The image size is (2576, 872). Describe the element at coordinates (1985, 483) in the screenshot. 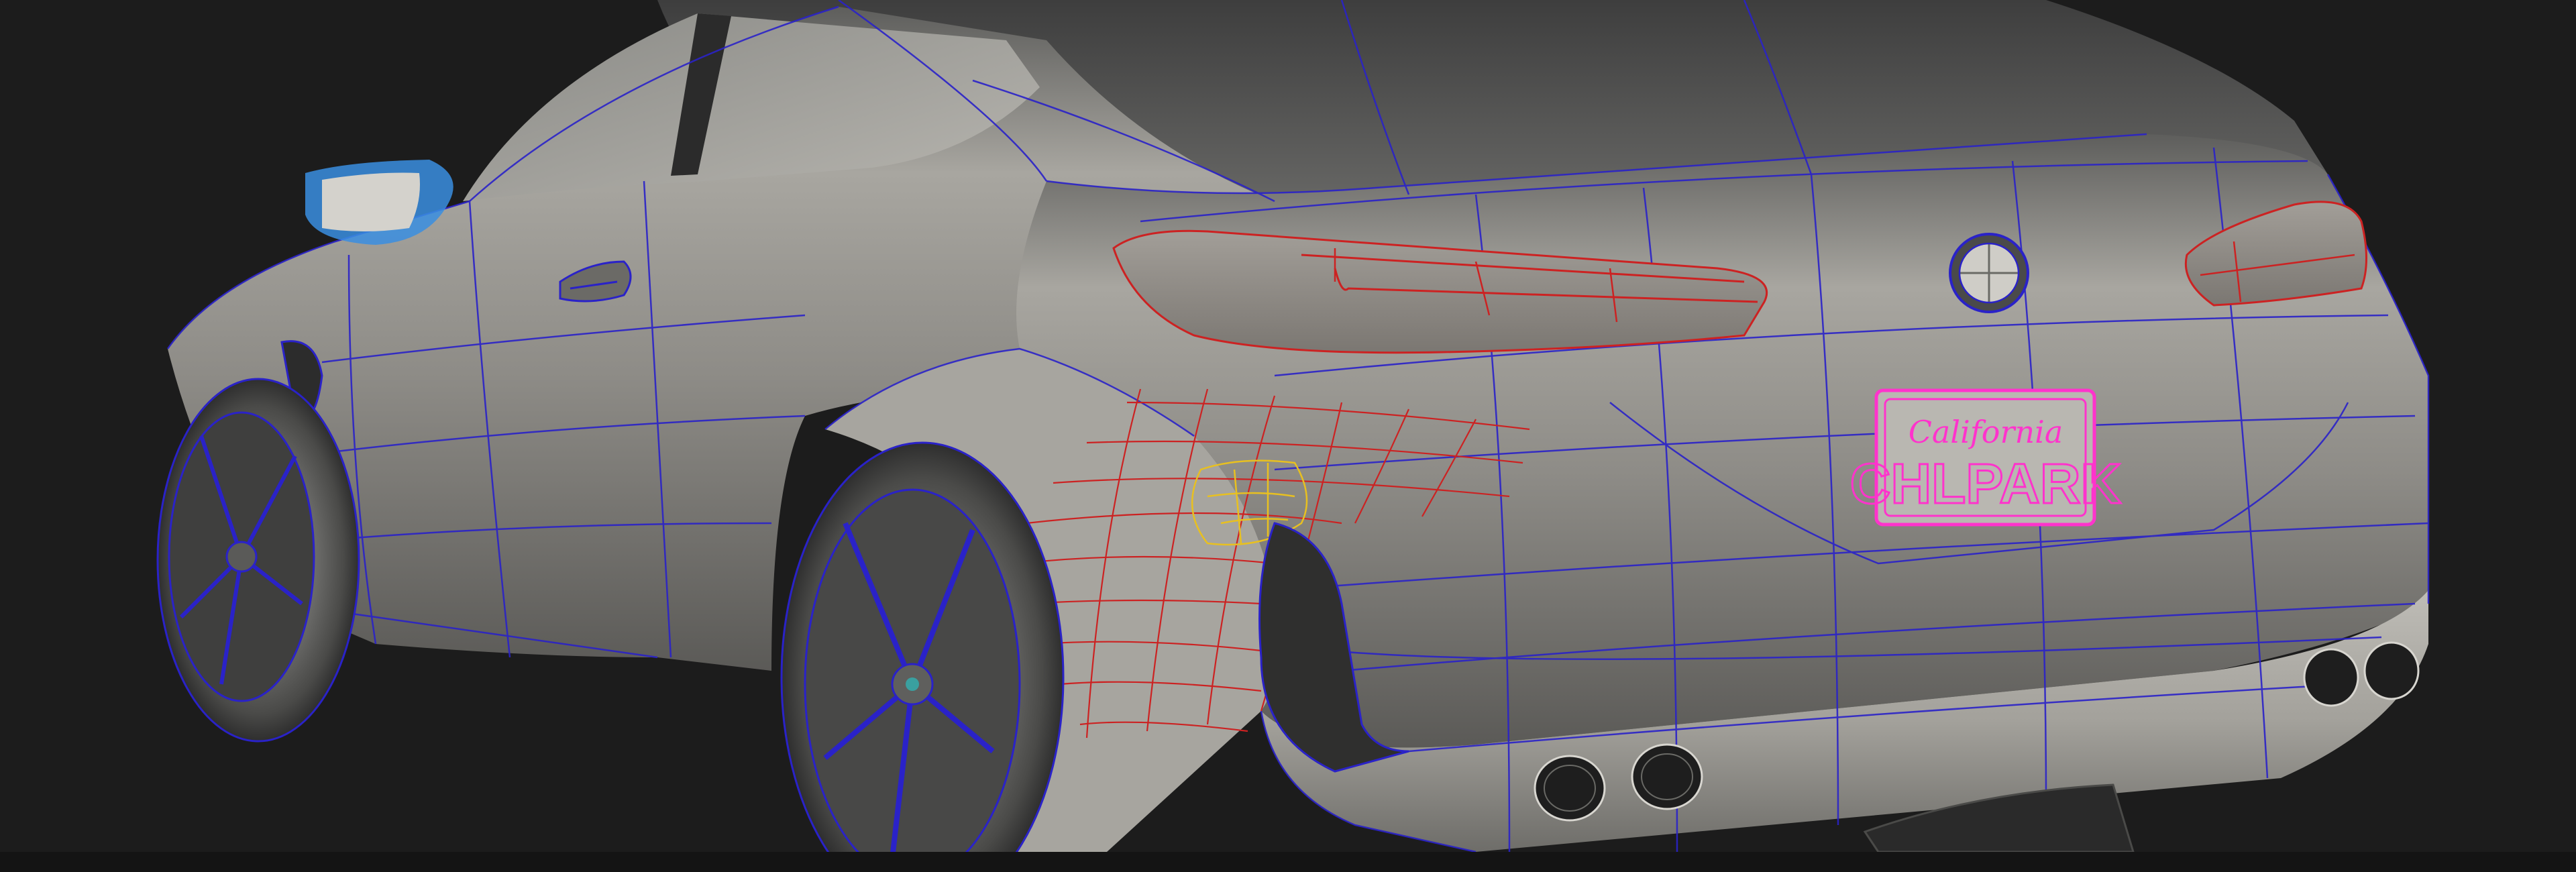

I see `plate-number-text: CHLPARK` at that location.